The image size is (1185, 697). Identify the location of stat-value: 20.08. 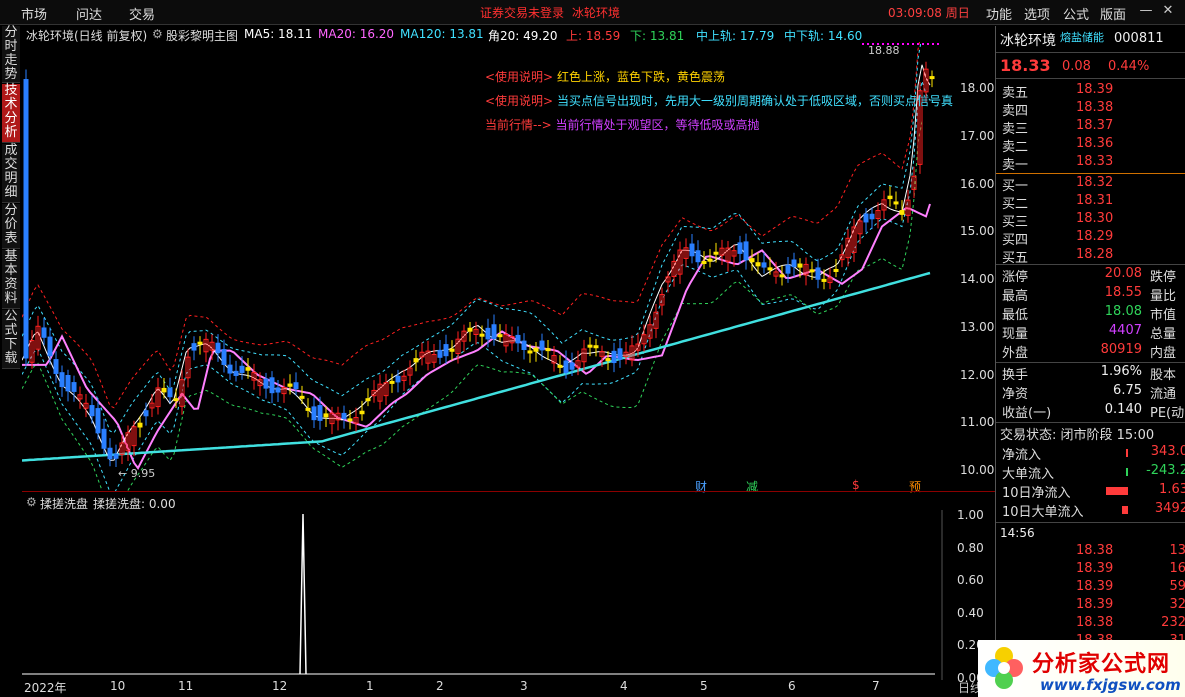
(1123, 273).